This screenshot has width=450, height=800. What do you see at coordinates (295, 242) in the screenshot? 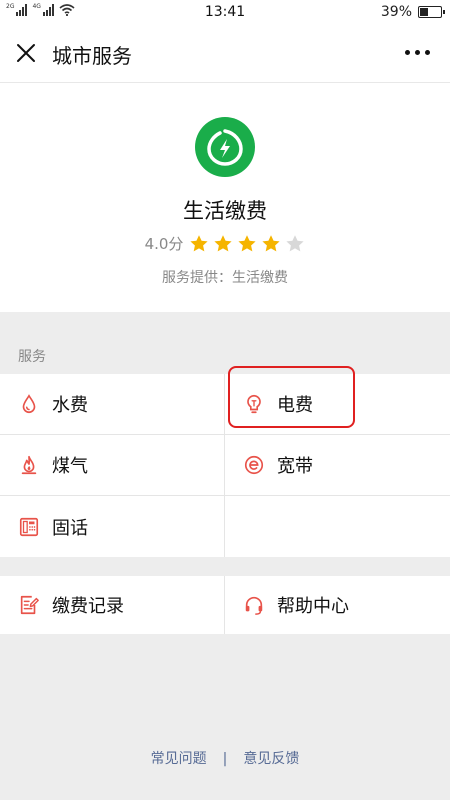
I see `star-empty-icon` at bounding box center [295, 242].